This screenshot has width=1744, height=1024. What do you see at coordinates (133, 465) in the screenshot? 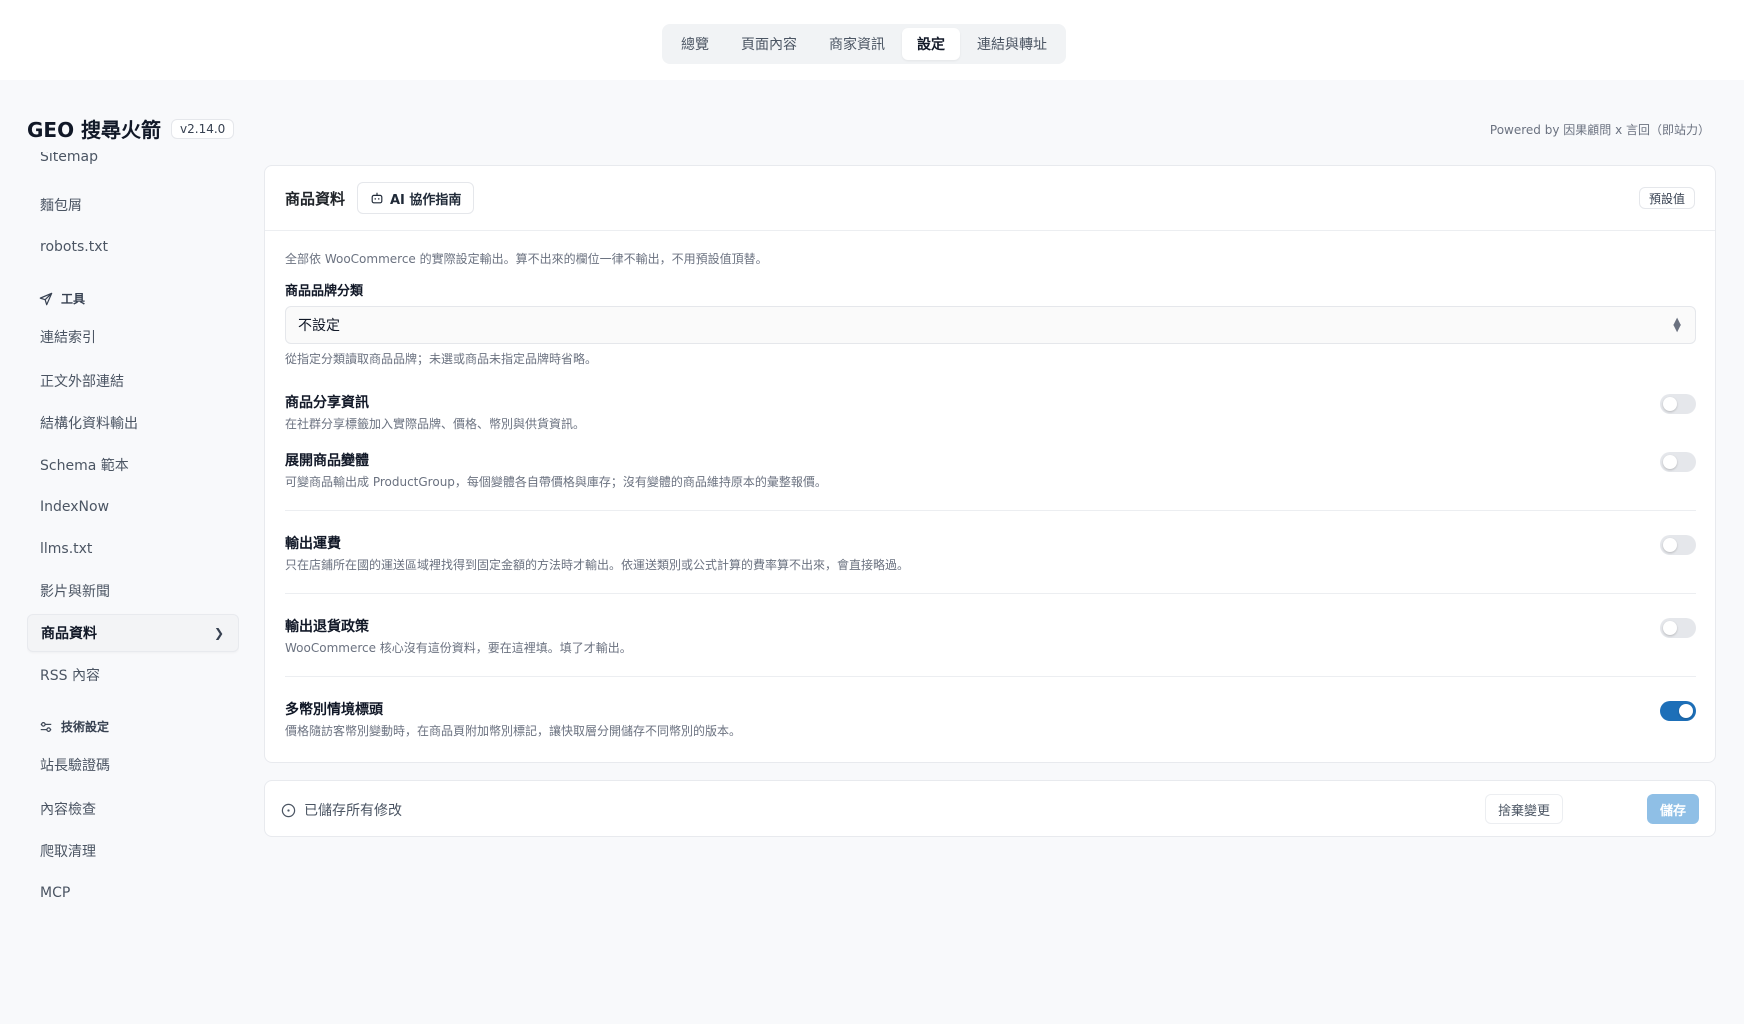
I see `sidebar-item-schema-templates: Schema 範本` at bounding box center [133, 465].